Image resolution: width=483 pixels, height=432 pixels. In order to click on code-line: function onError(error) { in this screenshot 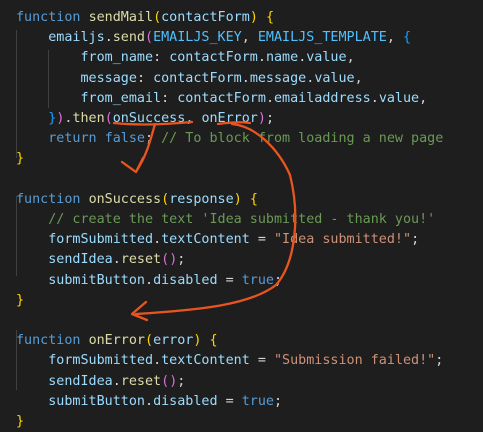, I will do `click(117, 341)`.